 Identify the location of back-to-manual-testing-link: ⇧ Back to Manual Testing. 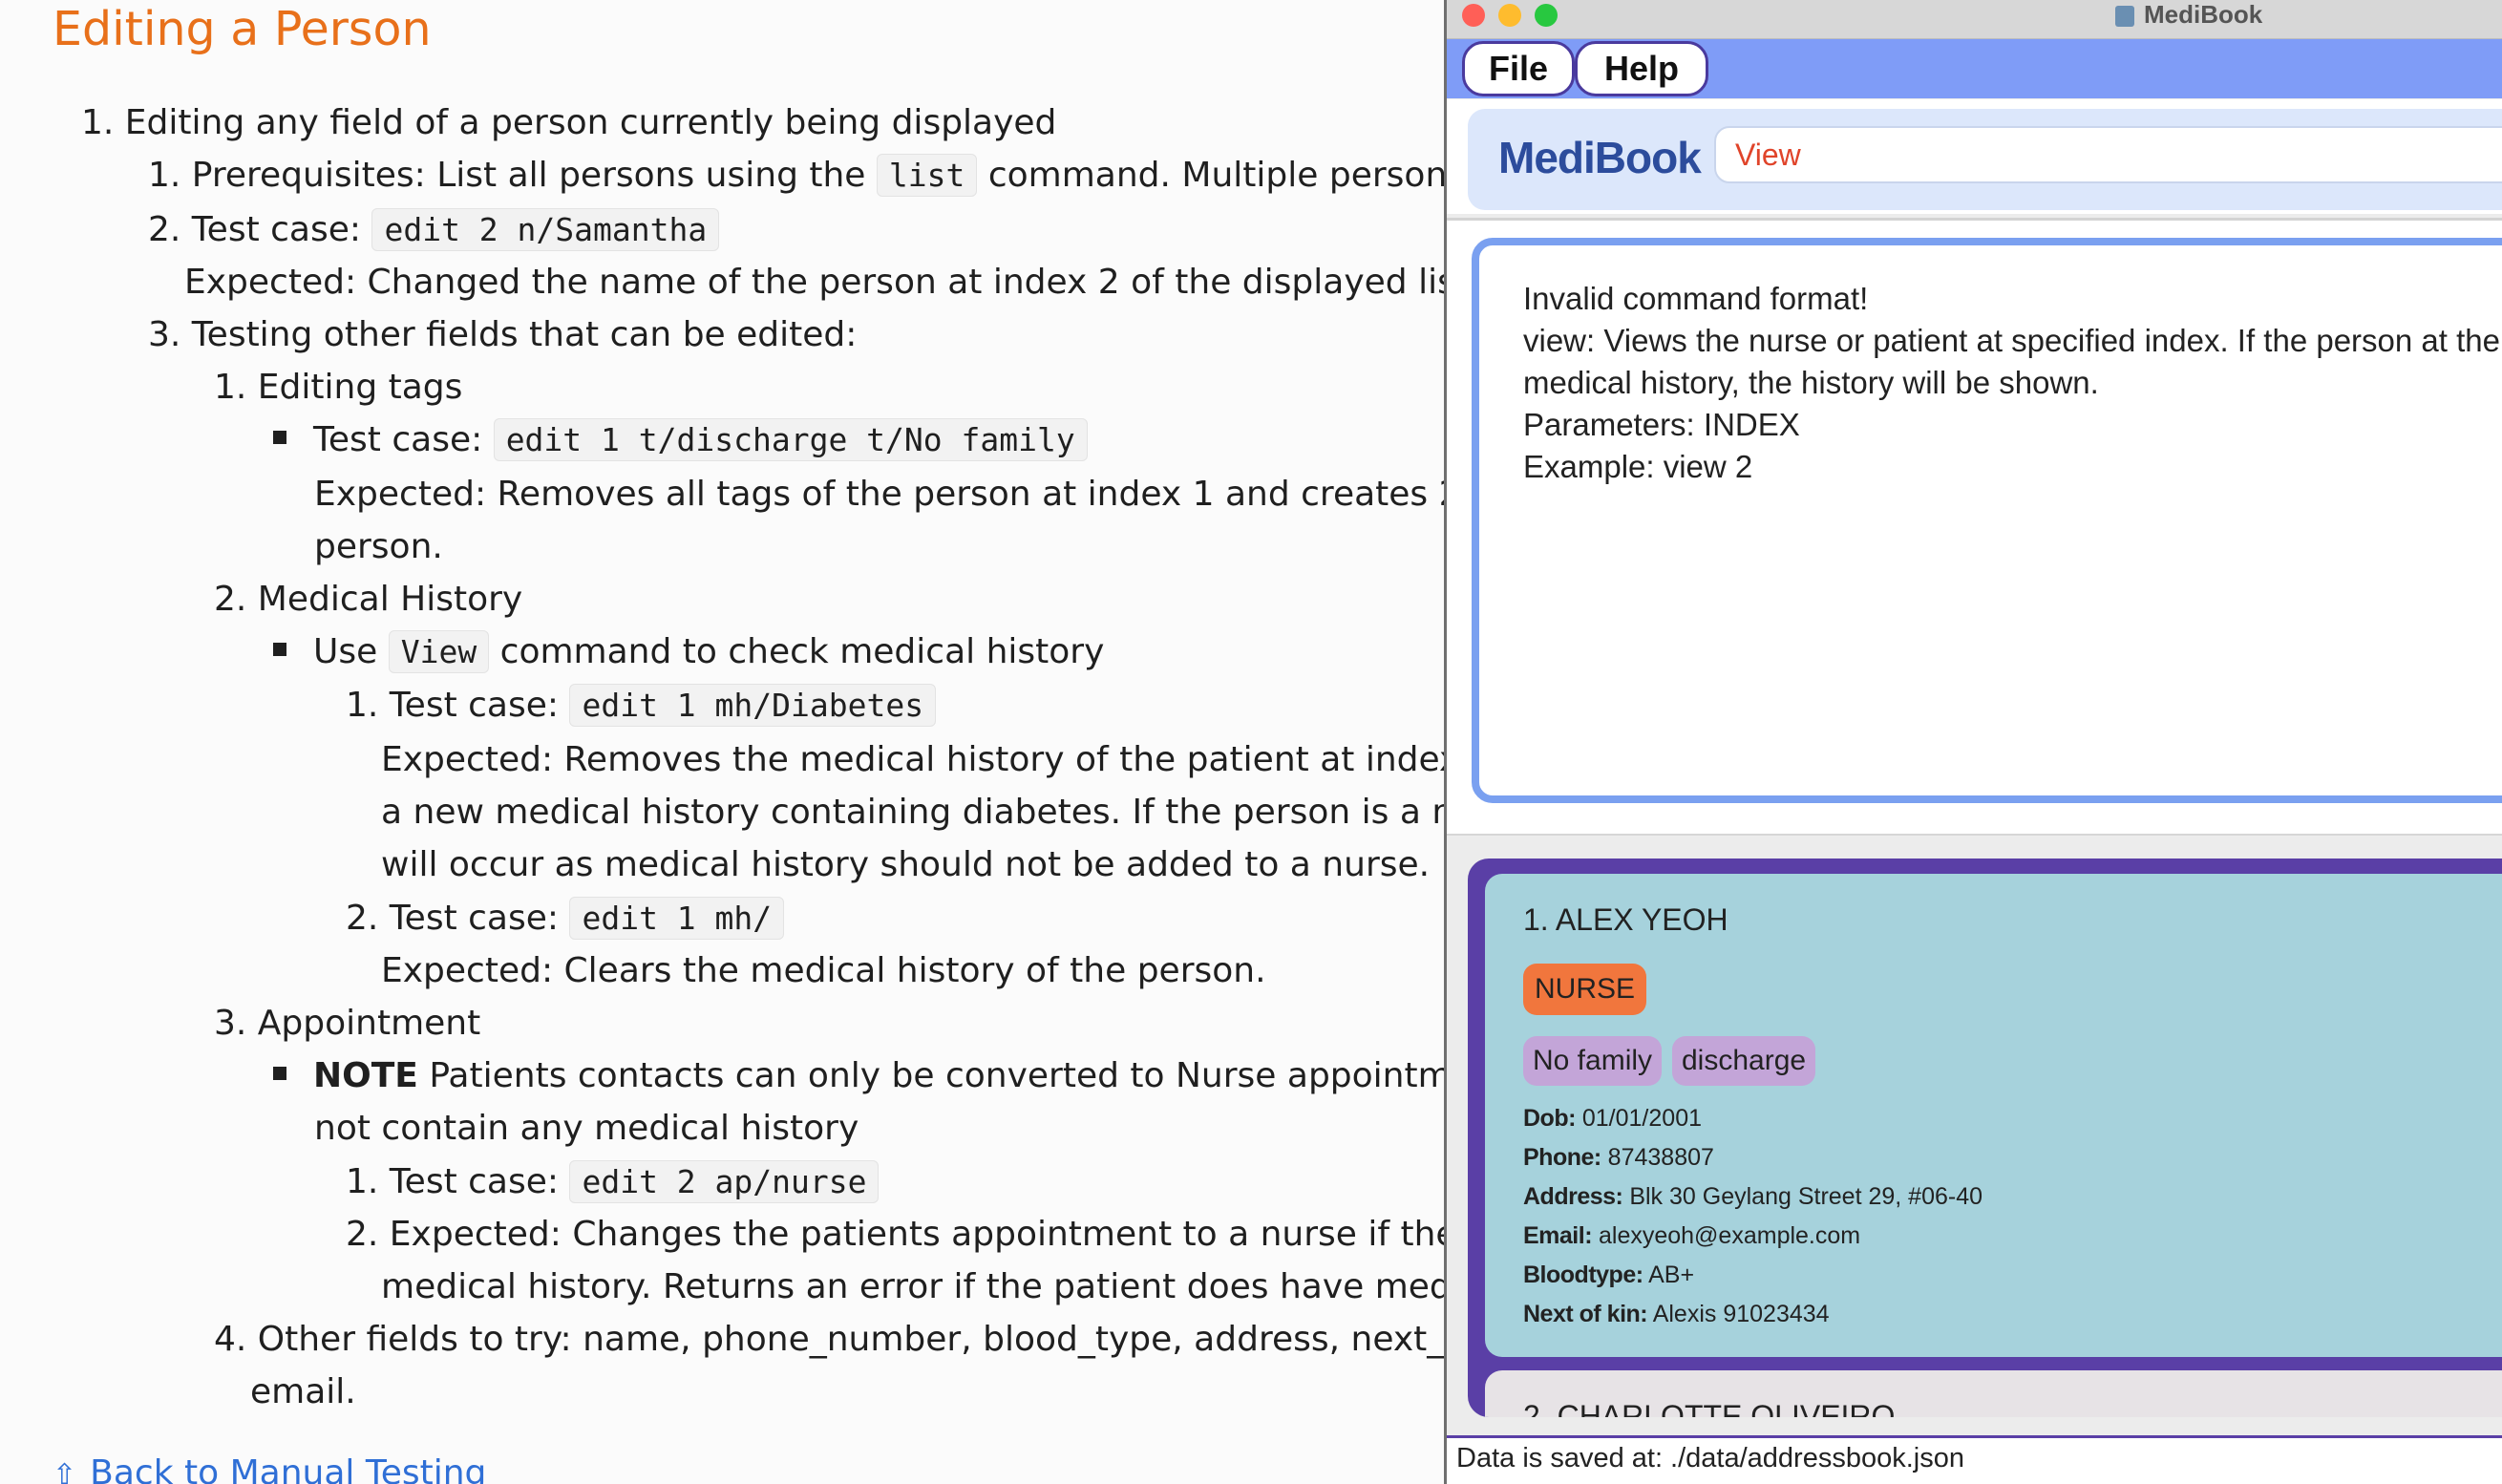
(269, 1466).